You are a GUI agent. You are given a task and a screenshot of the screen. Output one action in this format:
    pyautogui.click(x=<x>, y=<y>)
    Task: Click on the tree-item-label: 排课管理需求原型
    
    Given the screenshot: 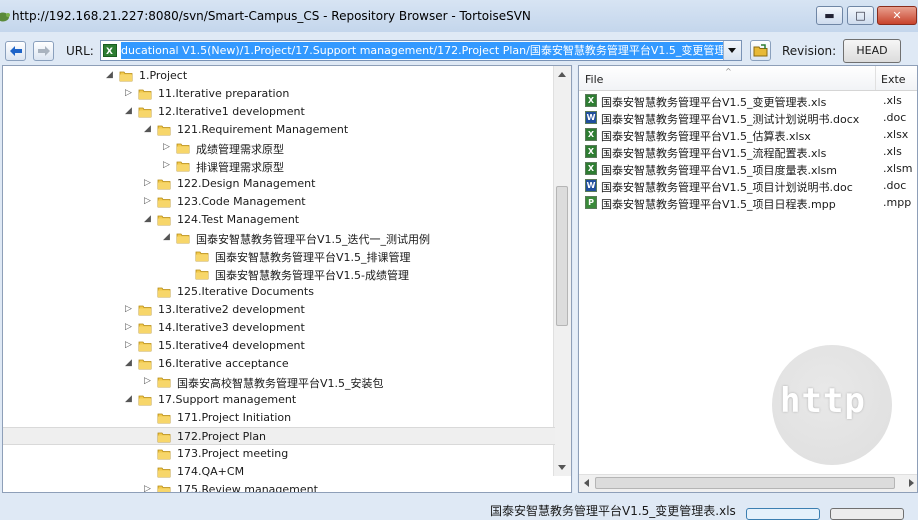 What is the action you would take?
    pyautogui.click(x=240, y=167)
    